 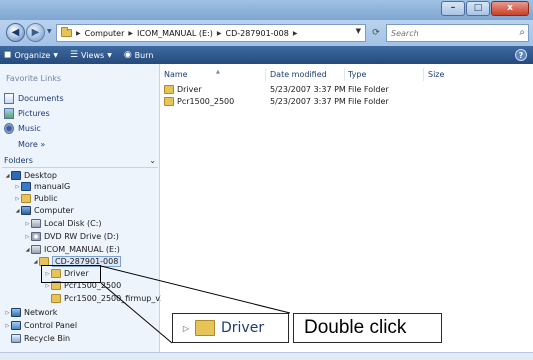 I want to click on callout-instruction: Double click, so click(x=367, y=328).